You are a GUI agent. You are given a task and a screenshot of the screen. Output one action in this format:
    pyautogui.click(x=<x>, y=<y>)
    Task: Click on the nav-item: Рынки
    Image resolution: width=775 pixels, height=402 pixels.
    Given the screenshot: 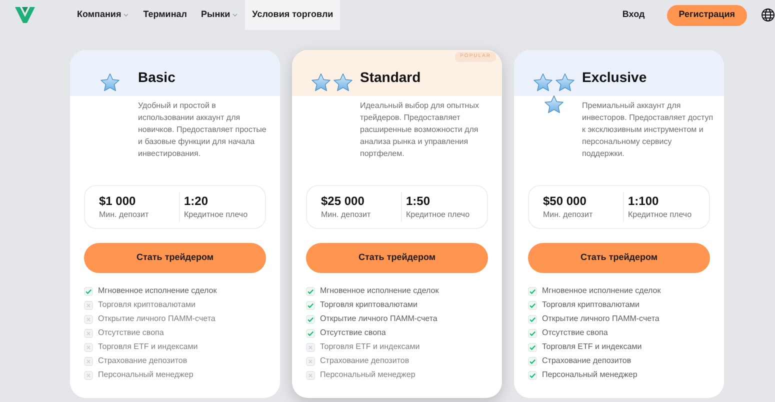 What is the action you would take?
    pyautogui.click(x=220, y=15)
    